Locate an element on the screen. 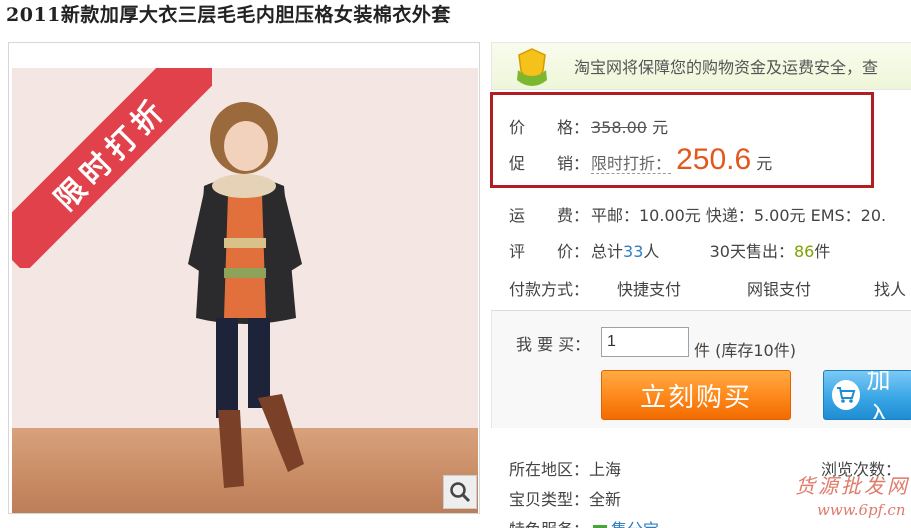 This screenshot has height=528, width=911. price-label: 价 格： is located at coordinates (549, 127).